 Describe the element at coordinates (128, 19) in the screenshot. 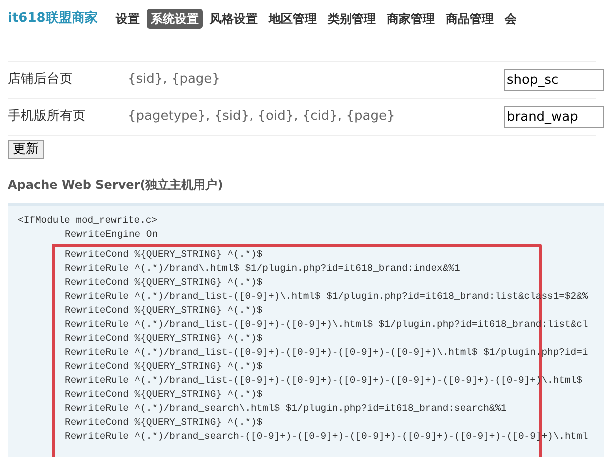

I see `nav-tab: 设置` at that location.